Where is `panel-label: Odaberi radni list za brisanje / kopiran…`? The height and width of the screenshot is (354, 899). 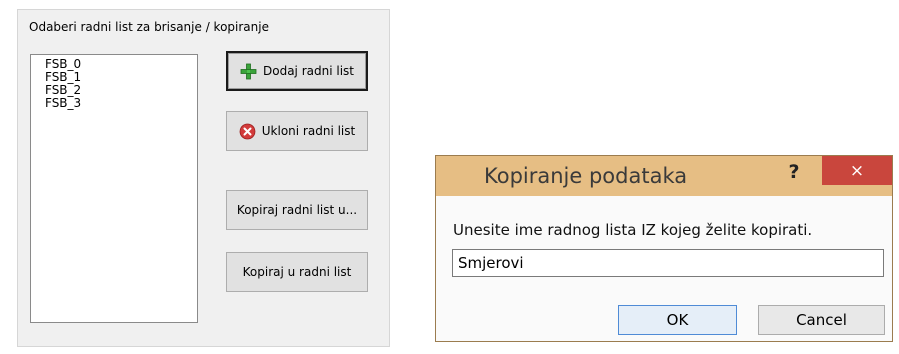 panel-label: Odaberi radni list za brisanje / kopiran… is located at coordinates (149, 27).